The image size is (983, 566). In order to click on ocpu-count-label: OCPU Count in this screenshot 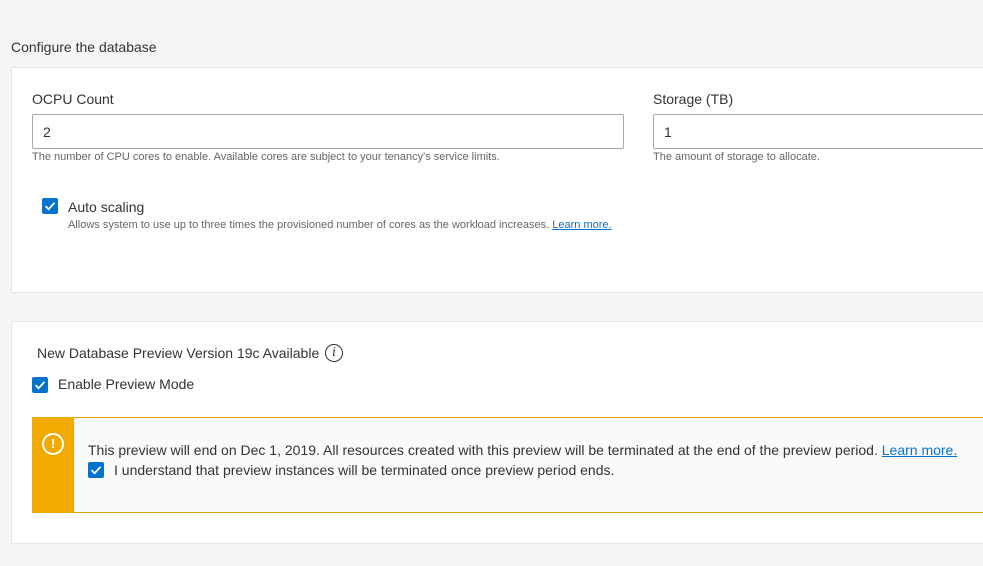, I will do `click(73, 99)`.